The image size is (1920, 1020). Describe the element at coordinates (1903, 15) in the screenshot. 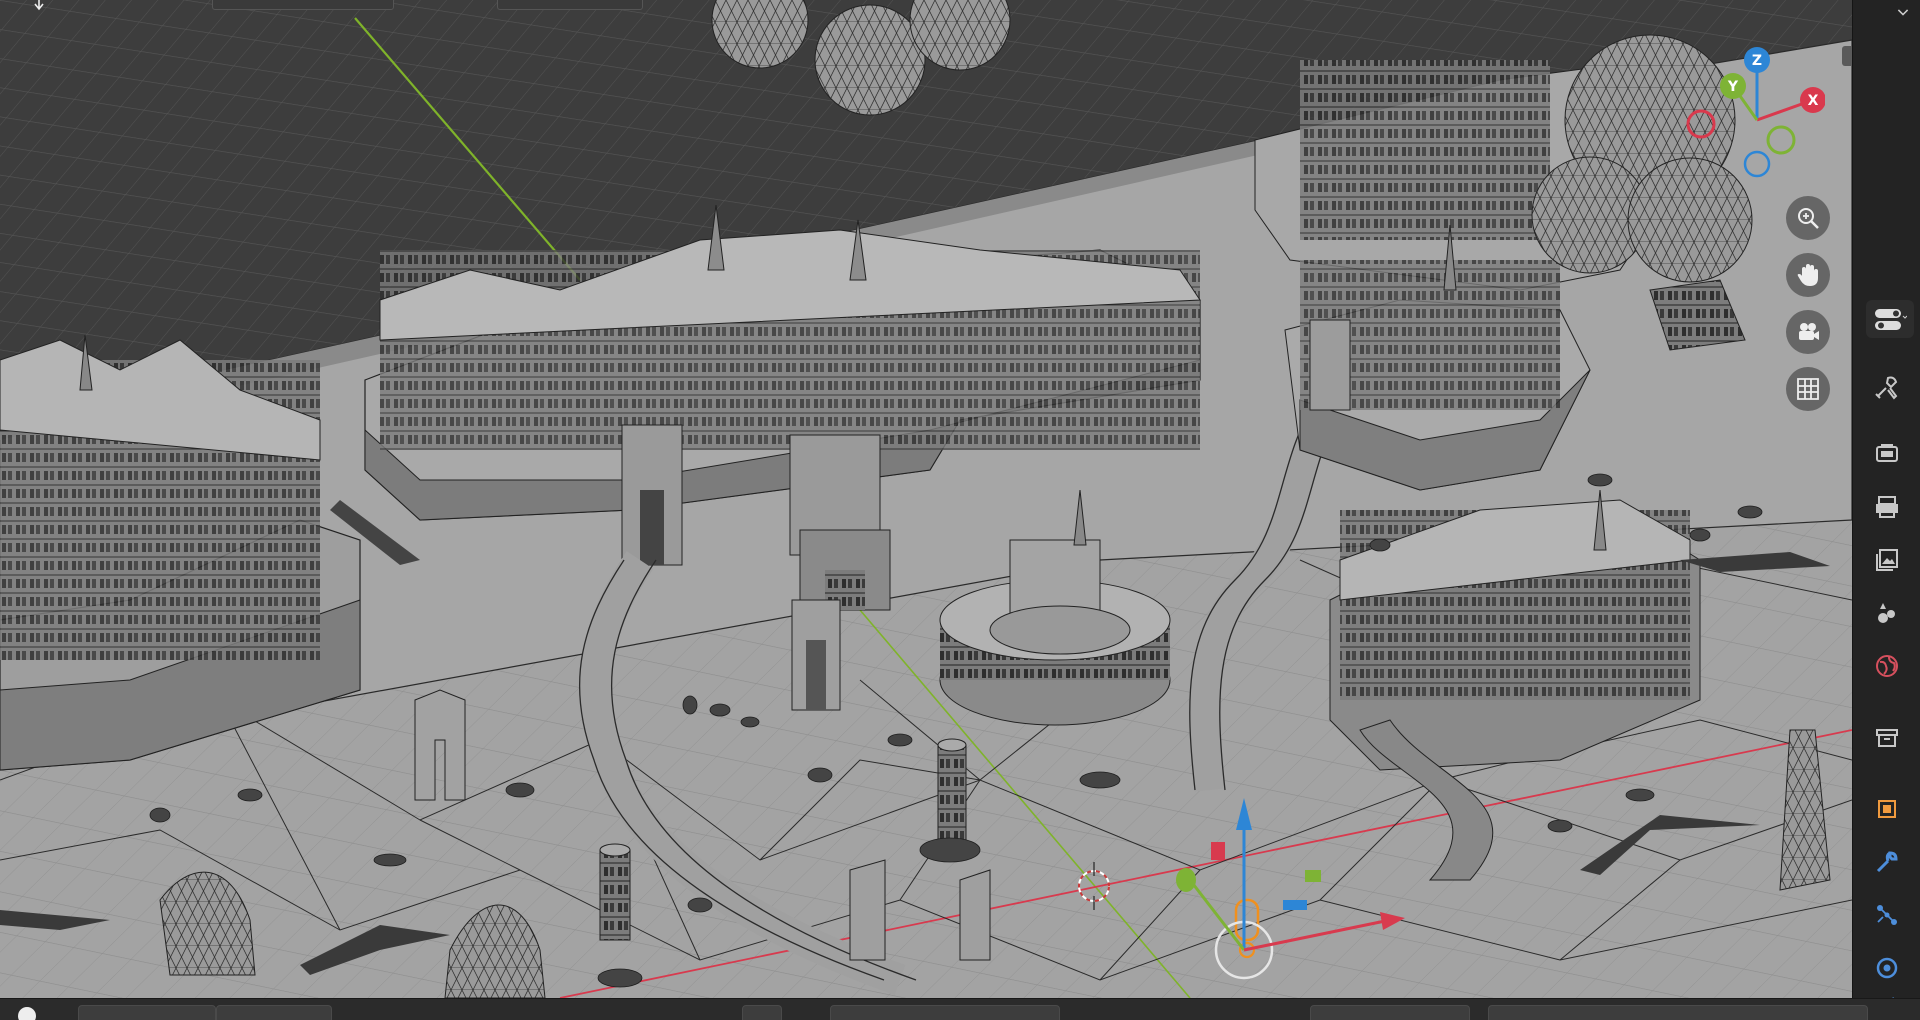

I see `chevron-down-icon` at that location.